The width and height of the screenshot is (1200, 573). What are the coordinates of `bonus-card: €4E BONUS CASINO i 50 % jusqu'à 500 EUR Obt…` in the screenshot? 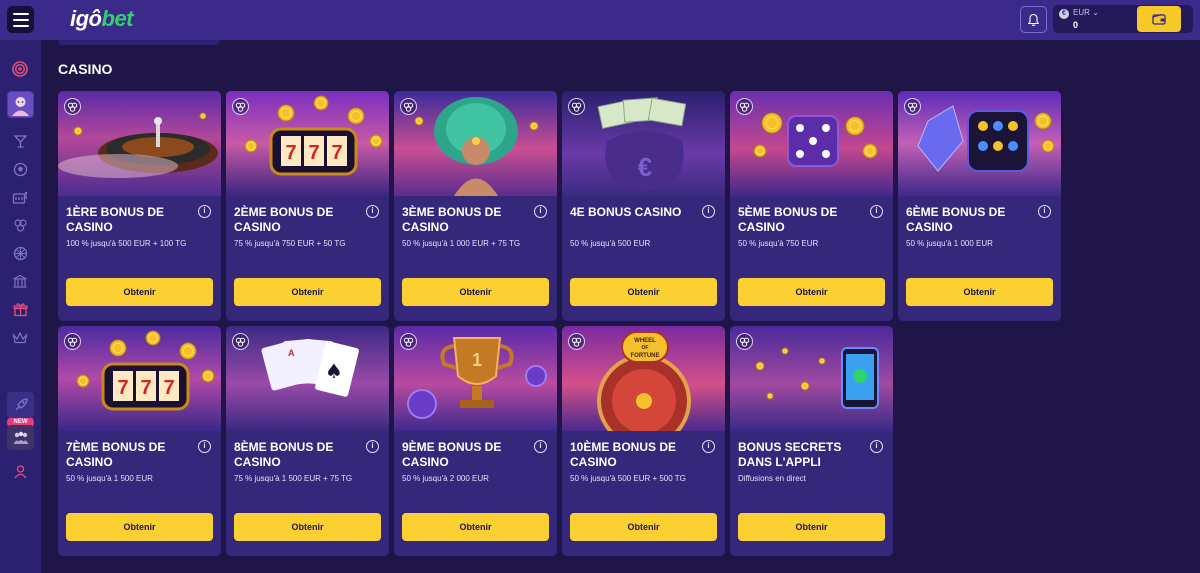 It's located at (643, 206).